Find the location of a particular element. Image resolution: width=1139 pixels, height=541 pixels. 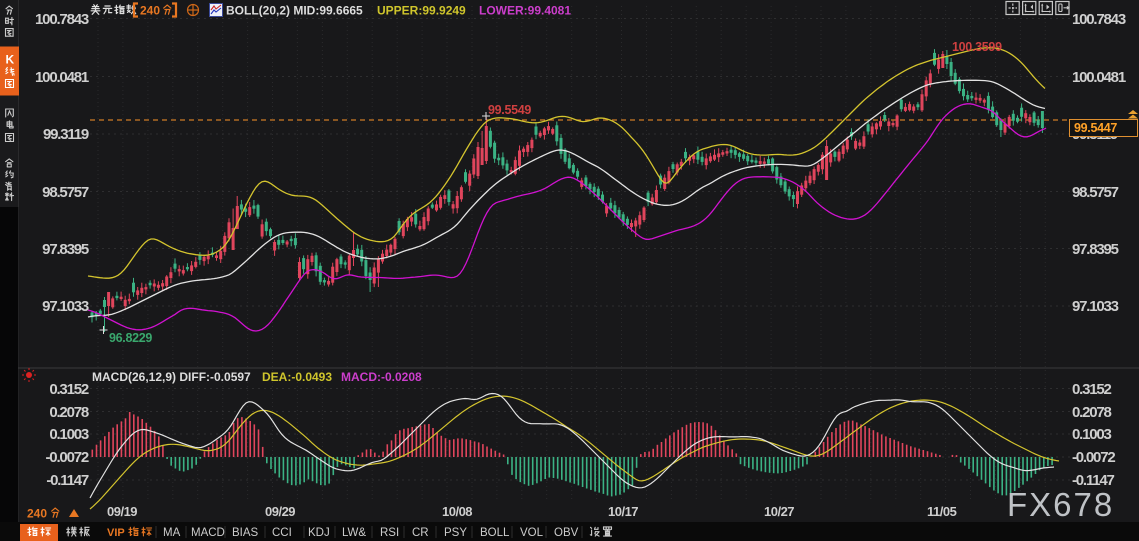

svg-text: CCI is located at coordinates (282, 533).